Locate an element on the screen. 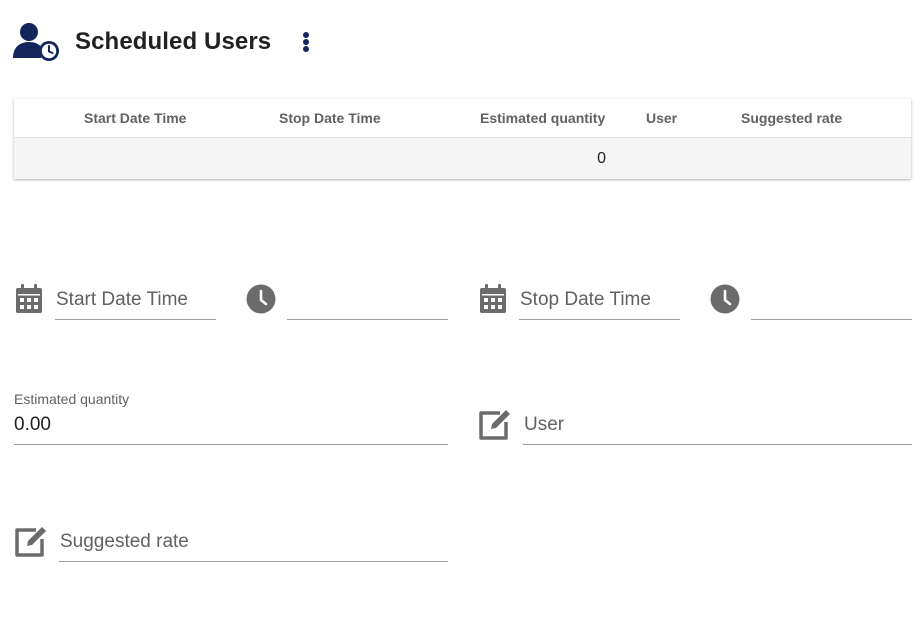  suggested-rate-field: Suggested rate is located at coordinates (253, 540).